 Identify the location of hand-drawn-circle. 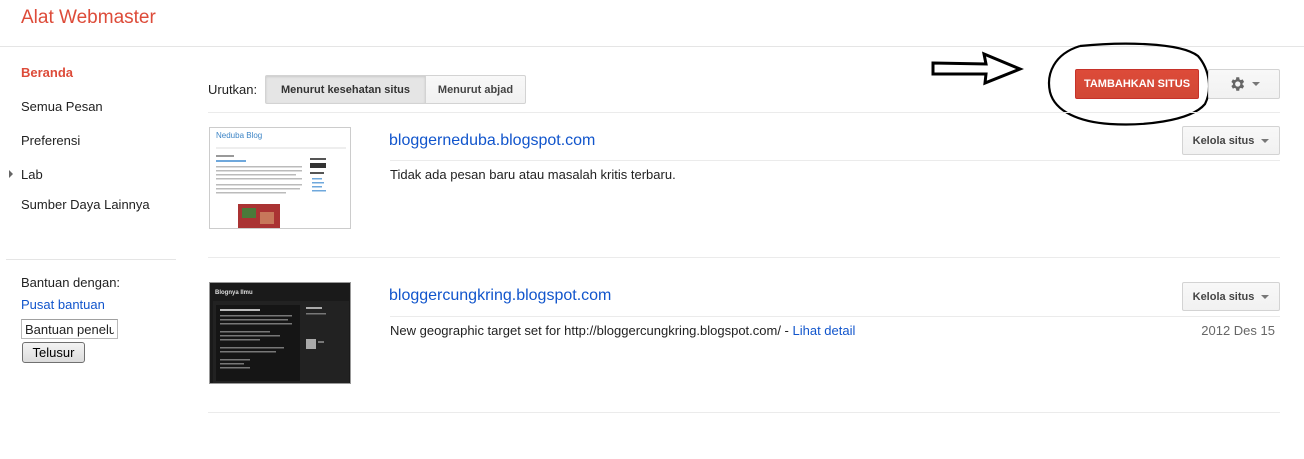
(1129, 84).